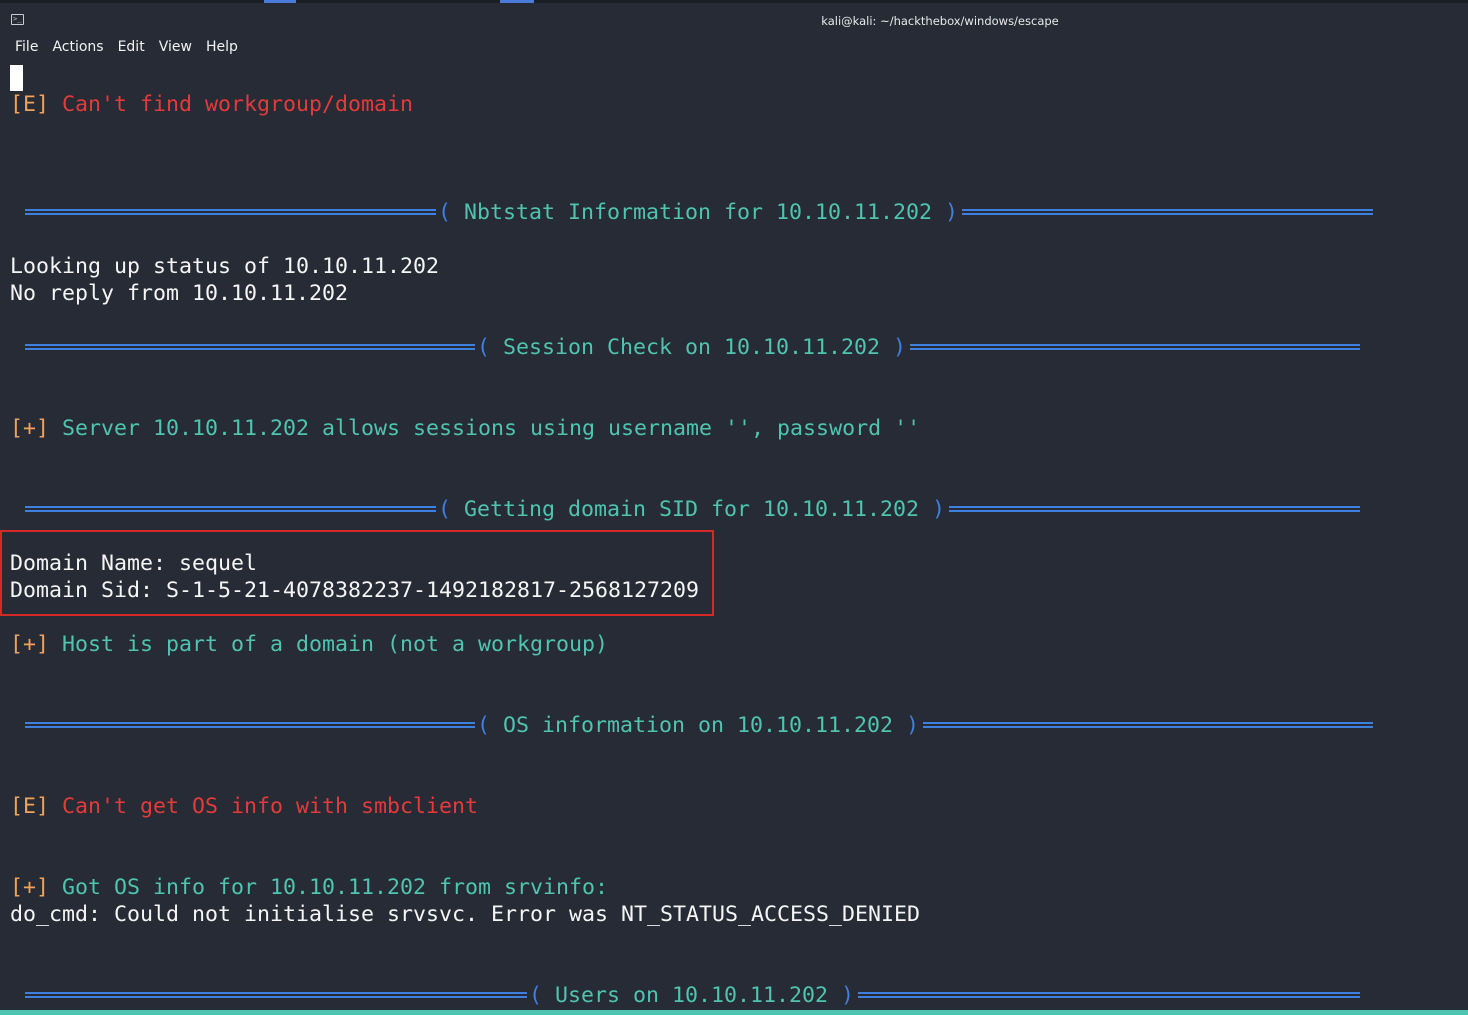  I want to click on nbtstat-reply-line: No reply from 10.10.11.202, so click(179, 293).